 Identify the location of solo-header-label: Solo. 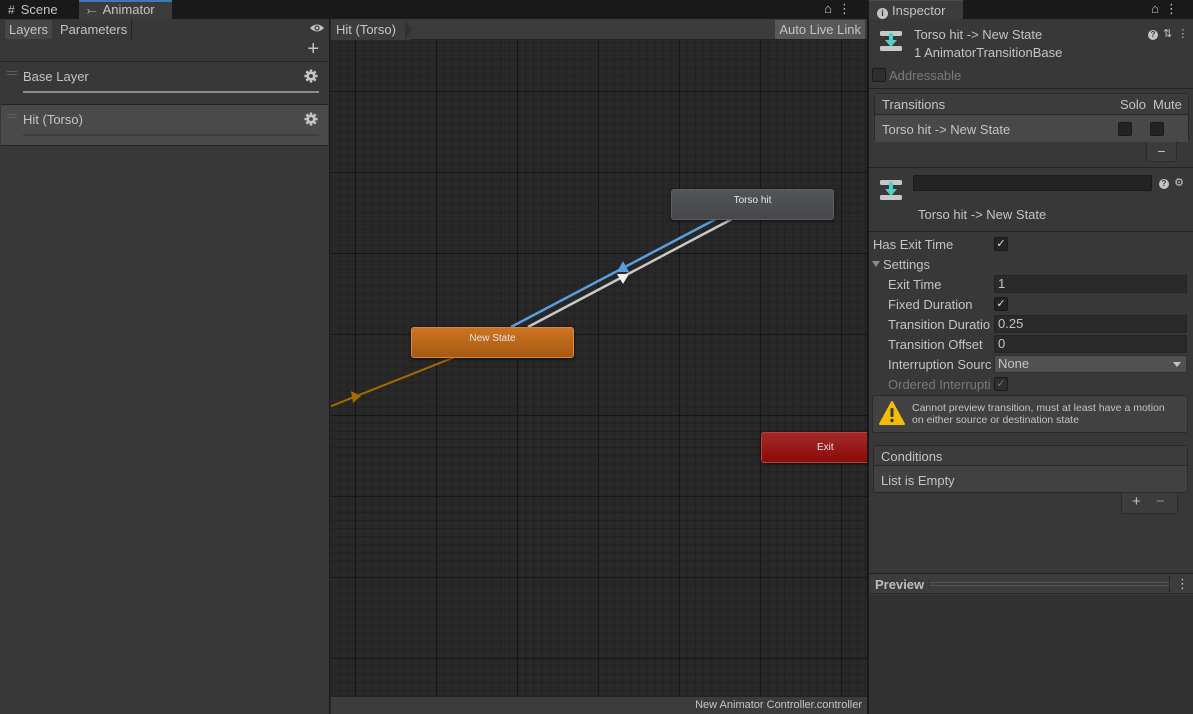
(1133, 104).